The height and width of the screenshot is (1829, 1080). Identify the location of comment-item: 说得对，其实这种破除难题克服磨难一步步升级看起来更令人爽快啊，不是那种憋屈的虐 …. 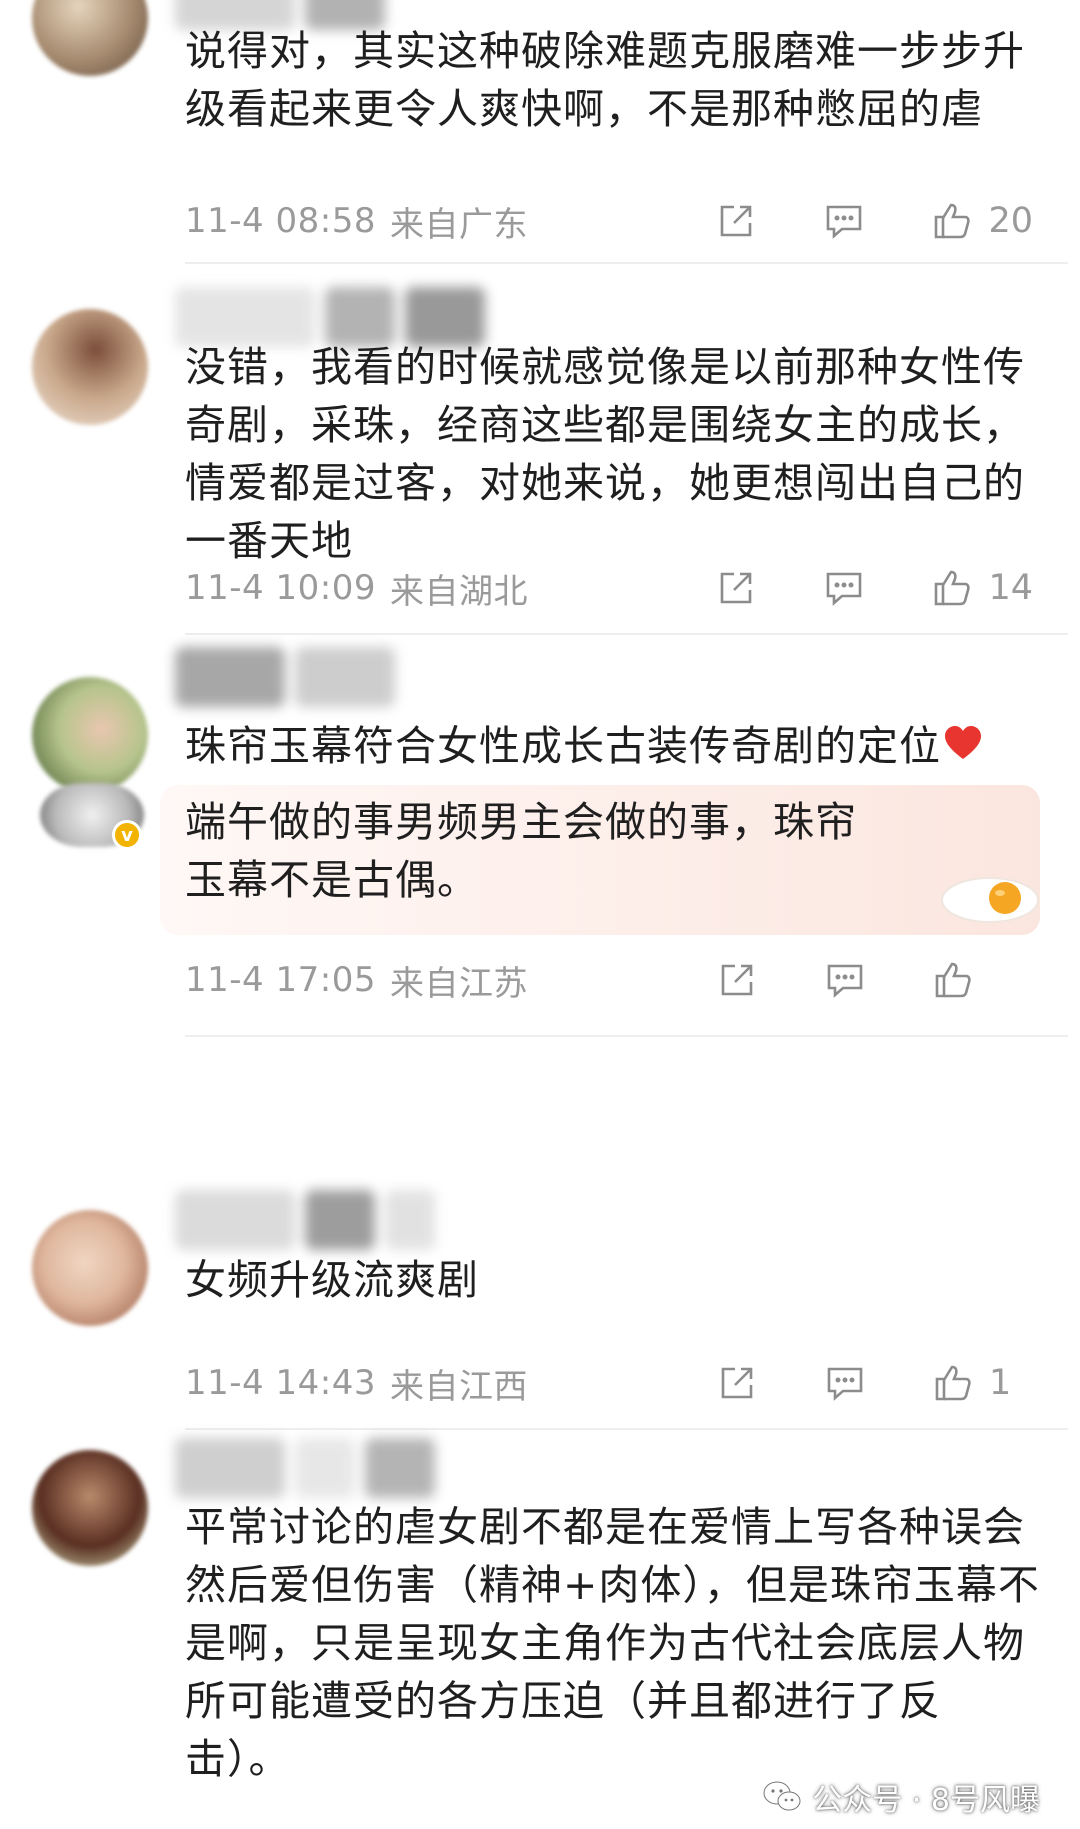
(540, 132).